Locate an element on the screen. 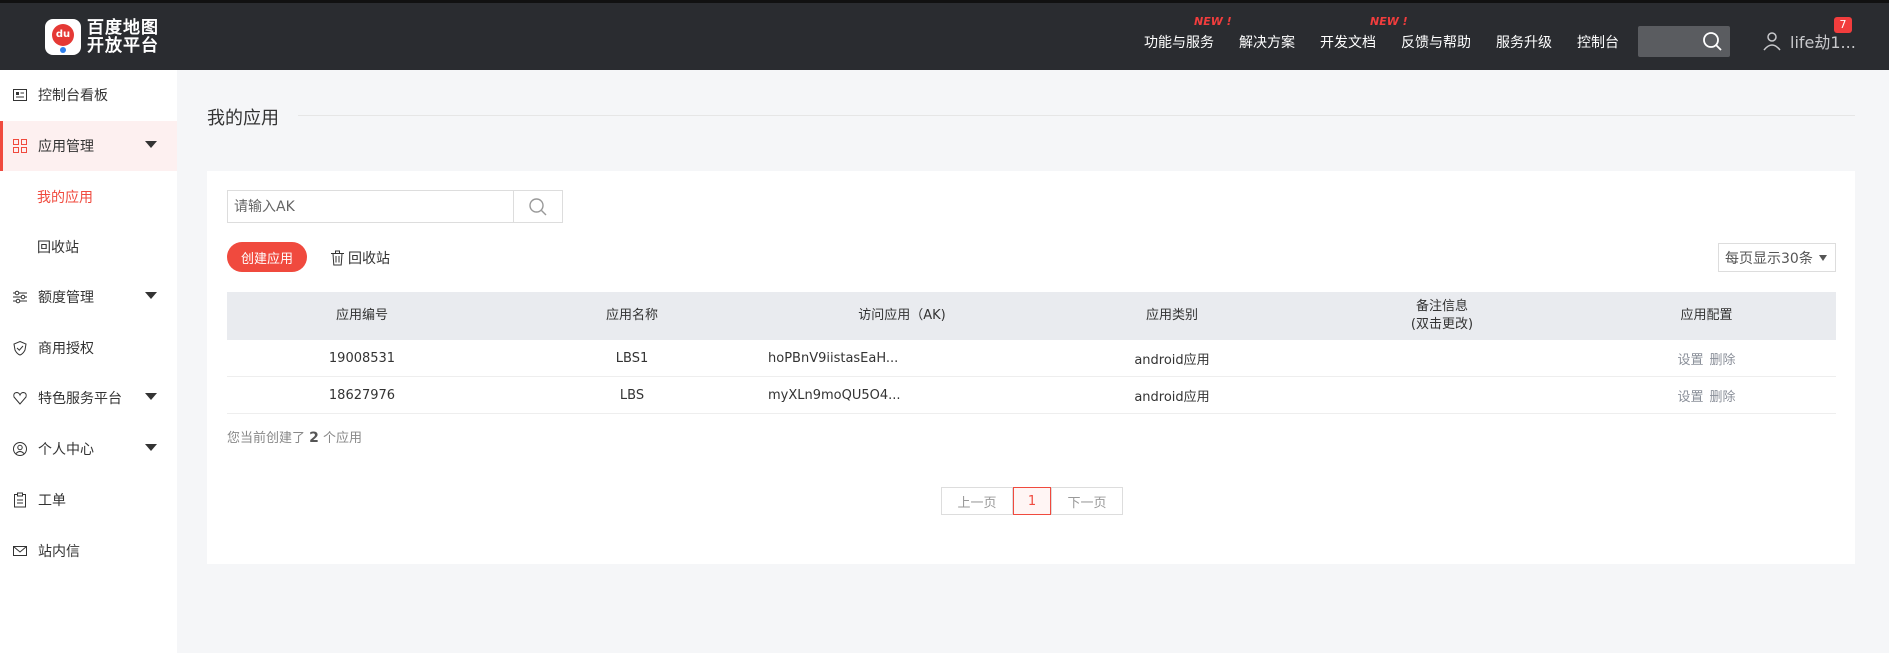 This screenshot has height=653, width=1889. sidebar-item-featured-services: 特色服务平台 is located at coordinates (88, 398).